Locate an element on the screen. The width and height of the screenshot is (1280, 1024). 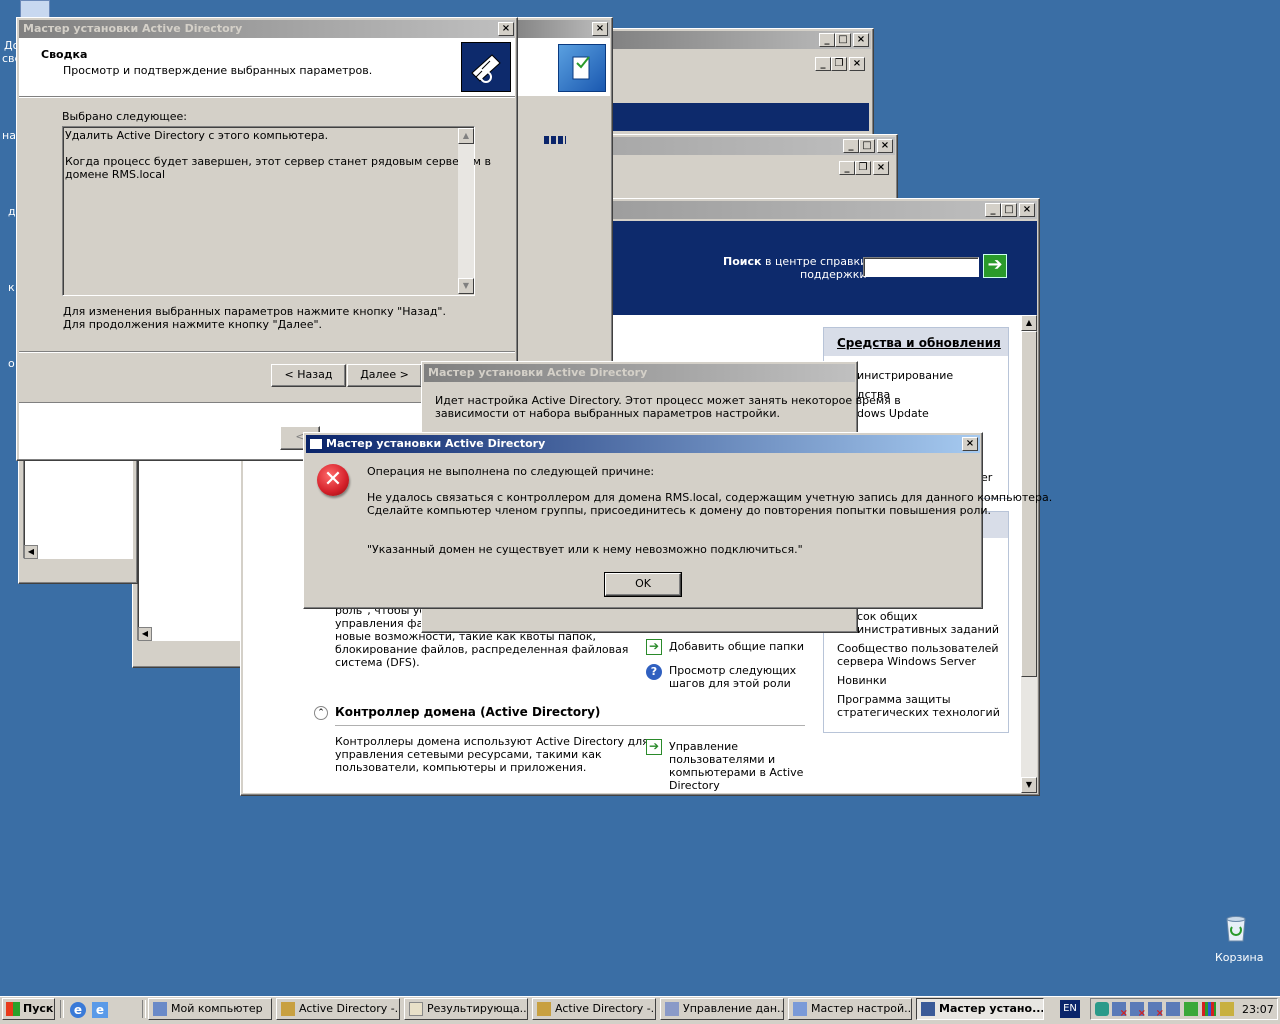
see-also-link: Новинки is located at coordinates (862, 680).